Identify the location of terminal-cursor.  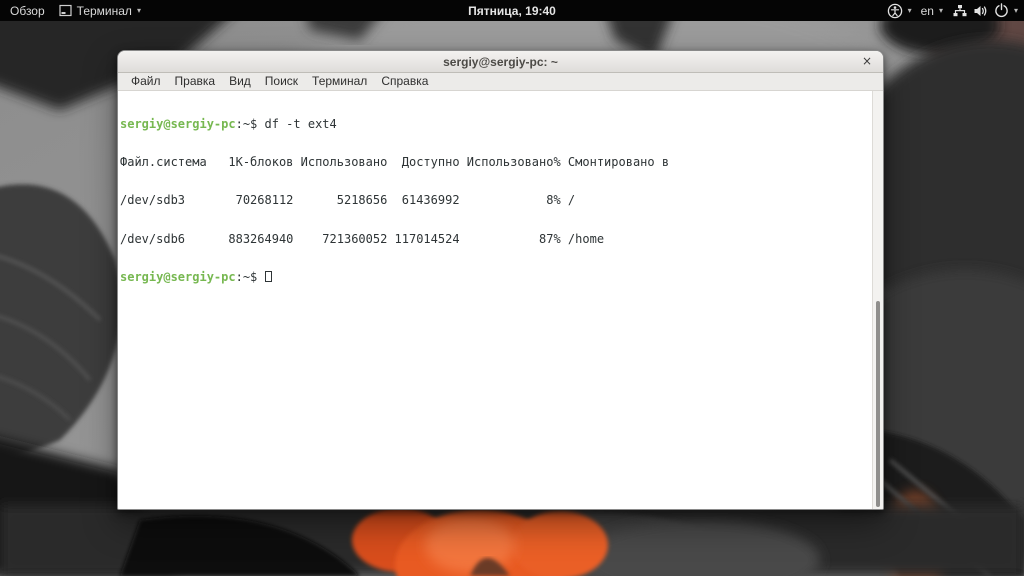
(268, 277).